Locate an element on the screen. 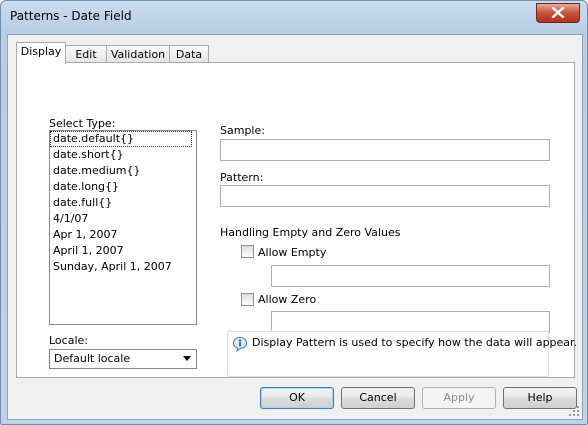  resize-grip-icon is located at coordinates (574, 411).